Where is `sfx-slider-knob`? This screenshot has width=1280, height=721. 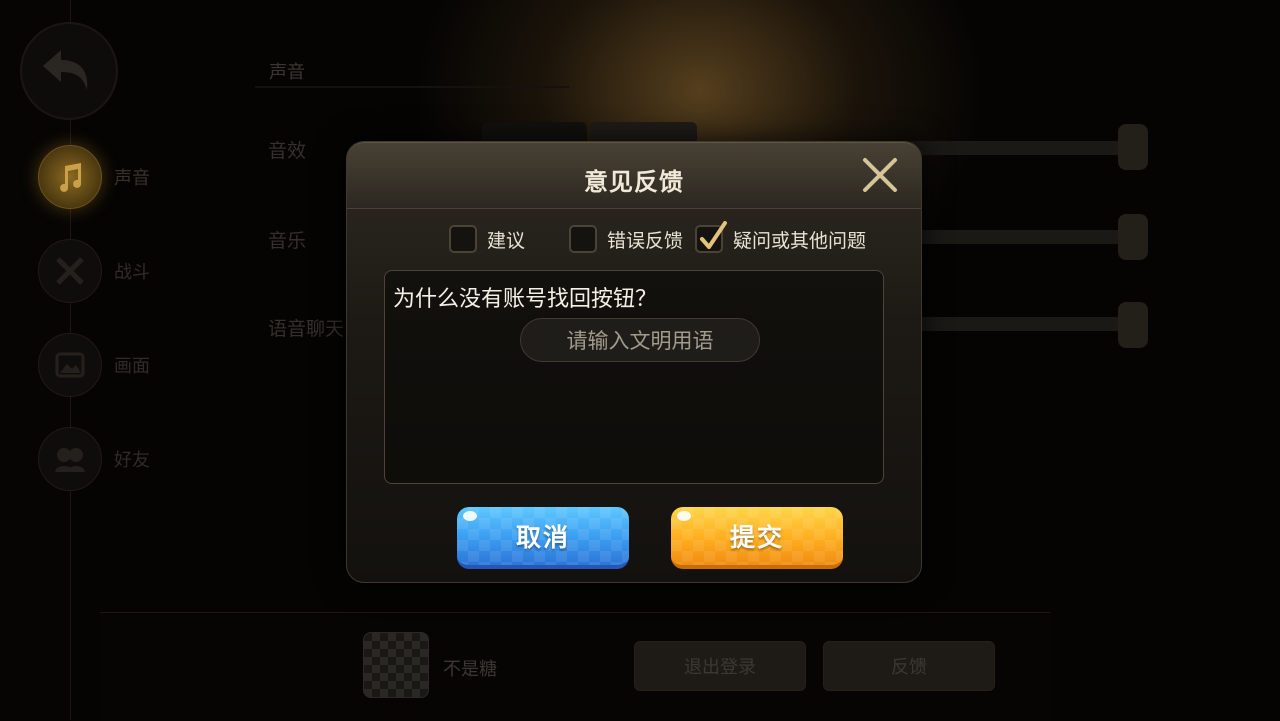
sfx-slider-knob is located at coordinates (1133, 147).